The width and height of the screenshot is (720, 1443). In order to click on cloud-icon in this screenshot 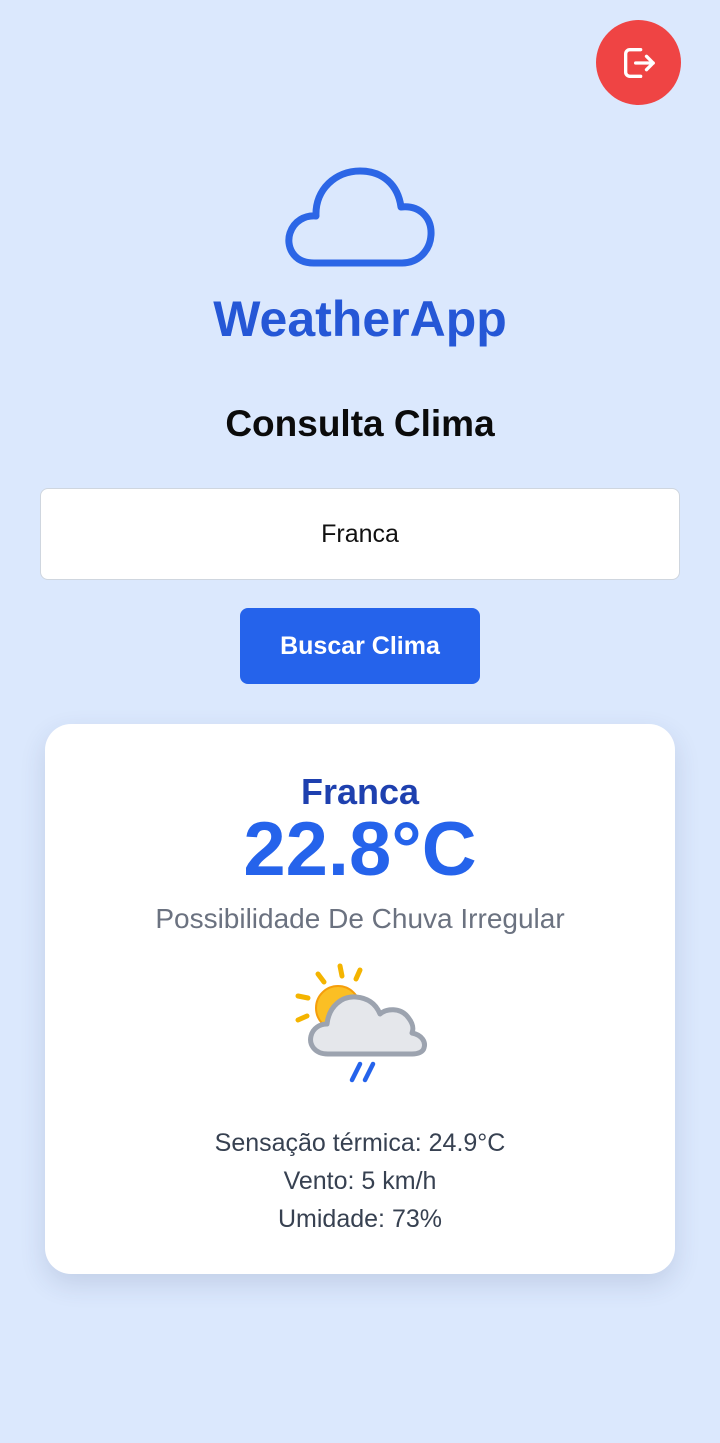, I will do `click(360, 217)`.